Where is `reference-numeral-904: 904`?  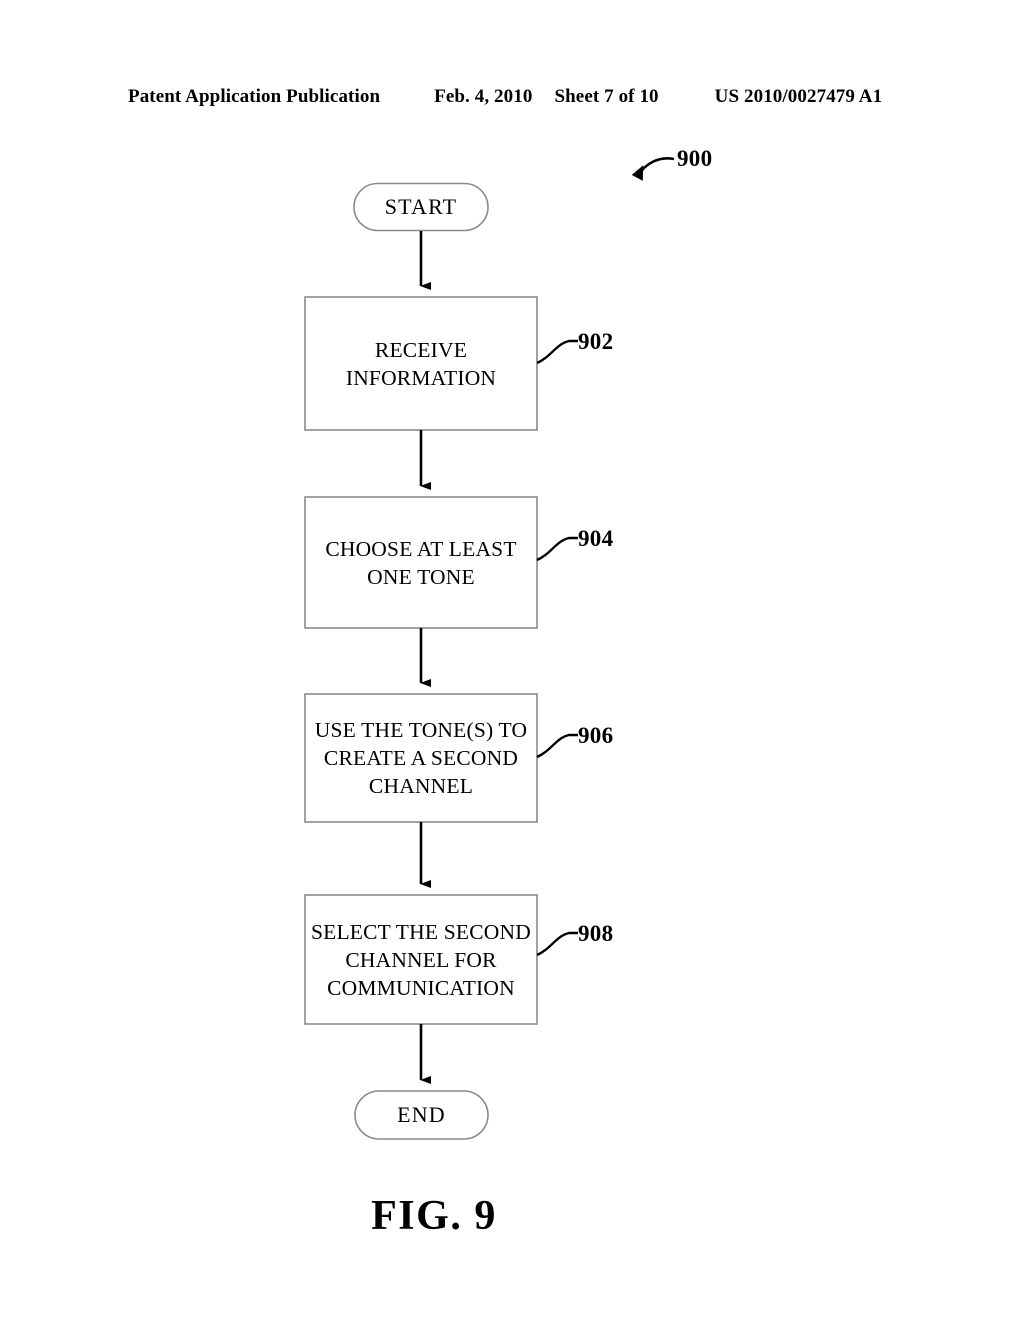
reference-numeral-904: 904 is located at coordinates (596, 538).